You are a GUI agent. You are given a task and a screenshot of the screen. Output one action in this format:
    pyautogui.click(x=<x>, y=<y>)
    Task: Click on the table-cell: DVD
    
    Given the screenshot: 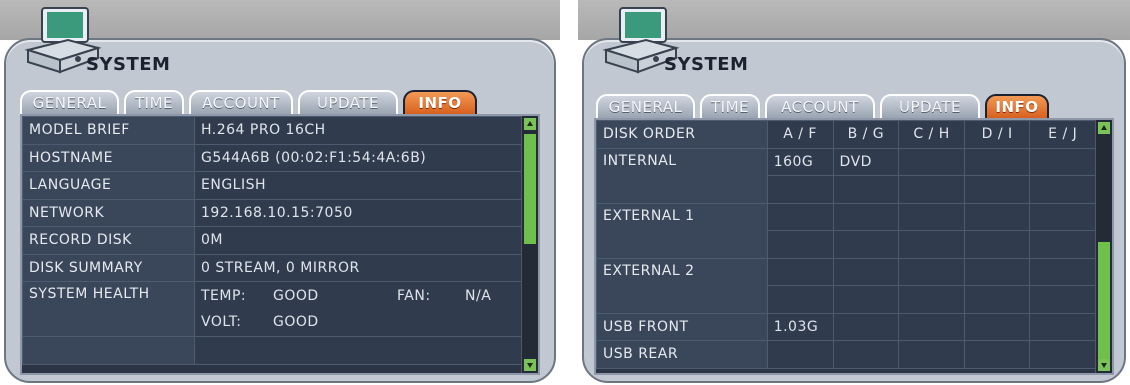 What is the action you would take?
    pyautogui.click(x=866, y=161)
    